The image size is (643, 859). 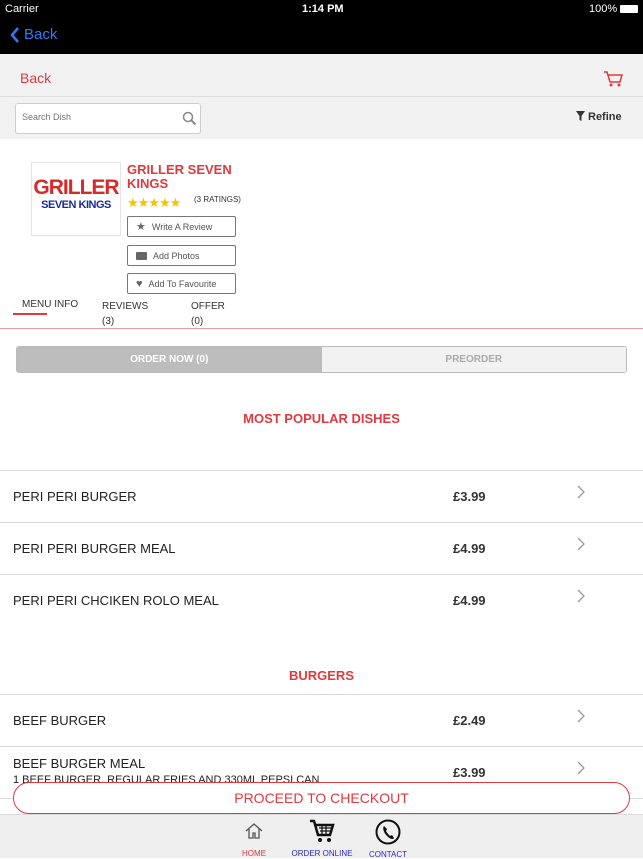 What do you see at coordinates (321, 118) in the screenshot?
I see `search-row: Refine` at bounding box center [321, 118].